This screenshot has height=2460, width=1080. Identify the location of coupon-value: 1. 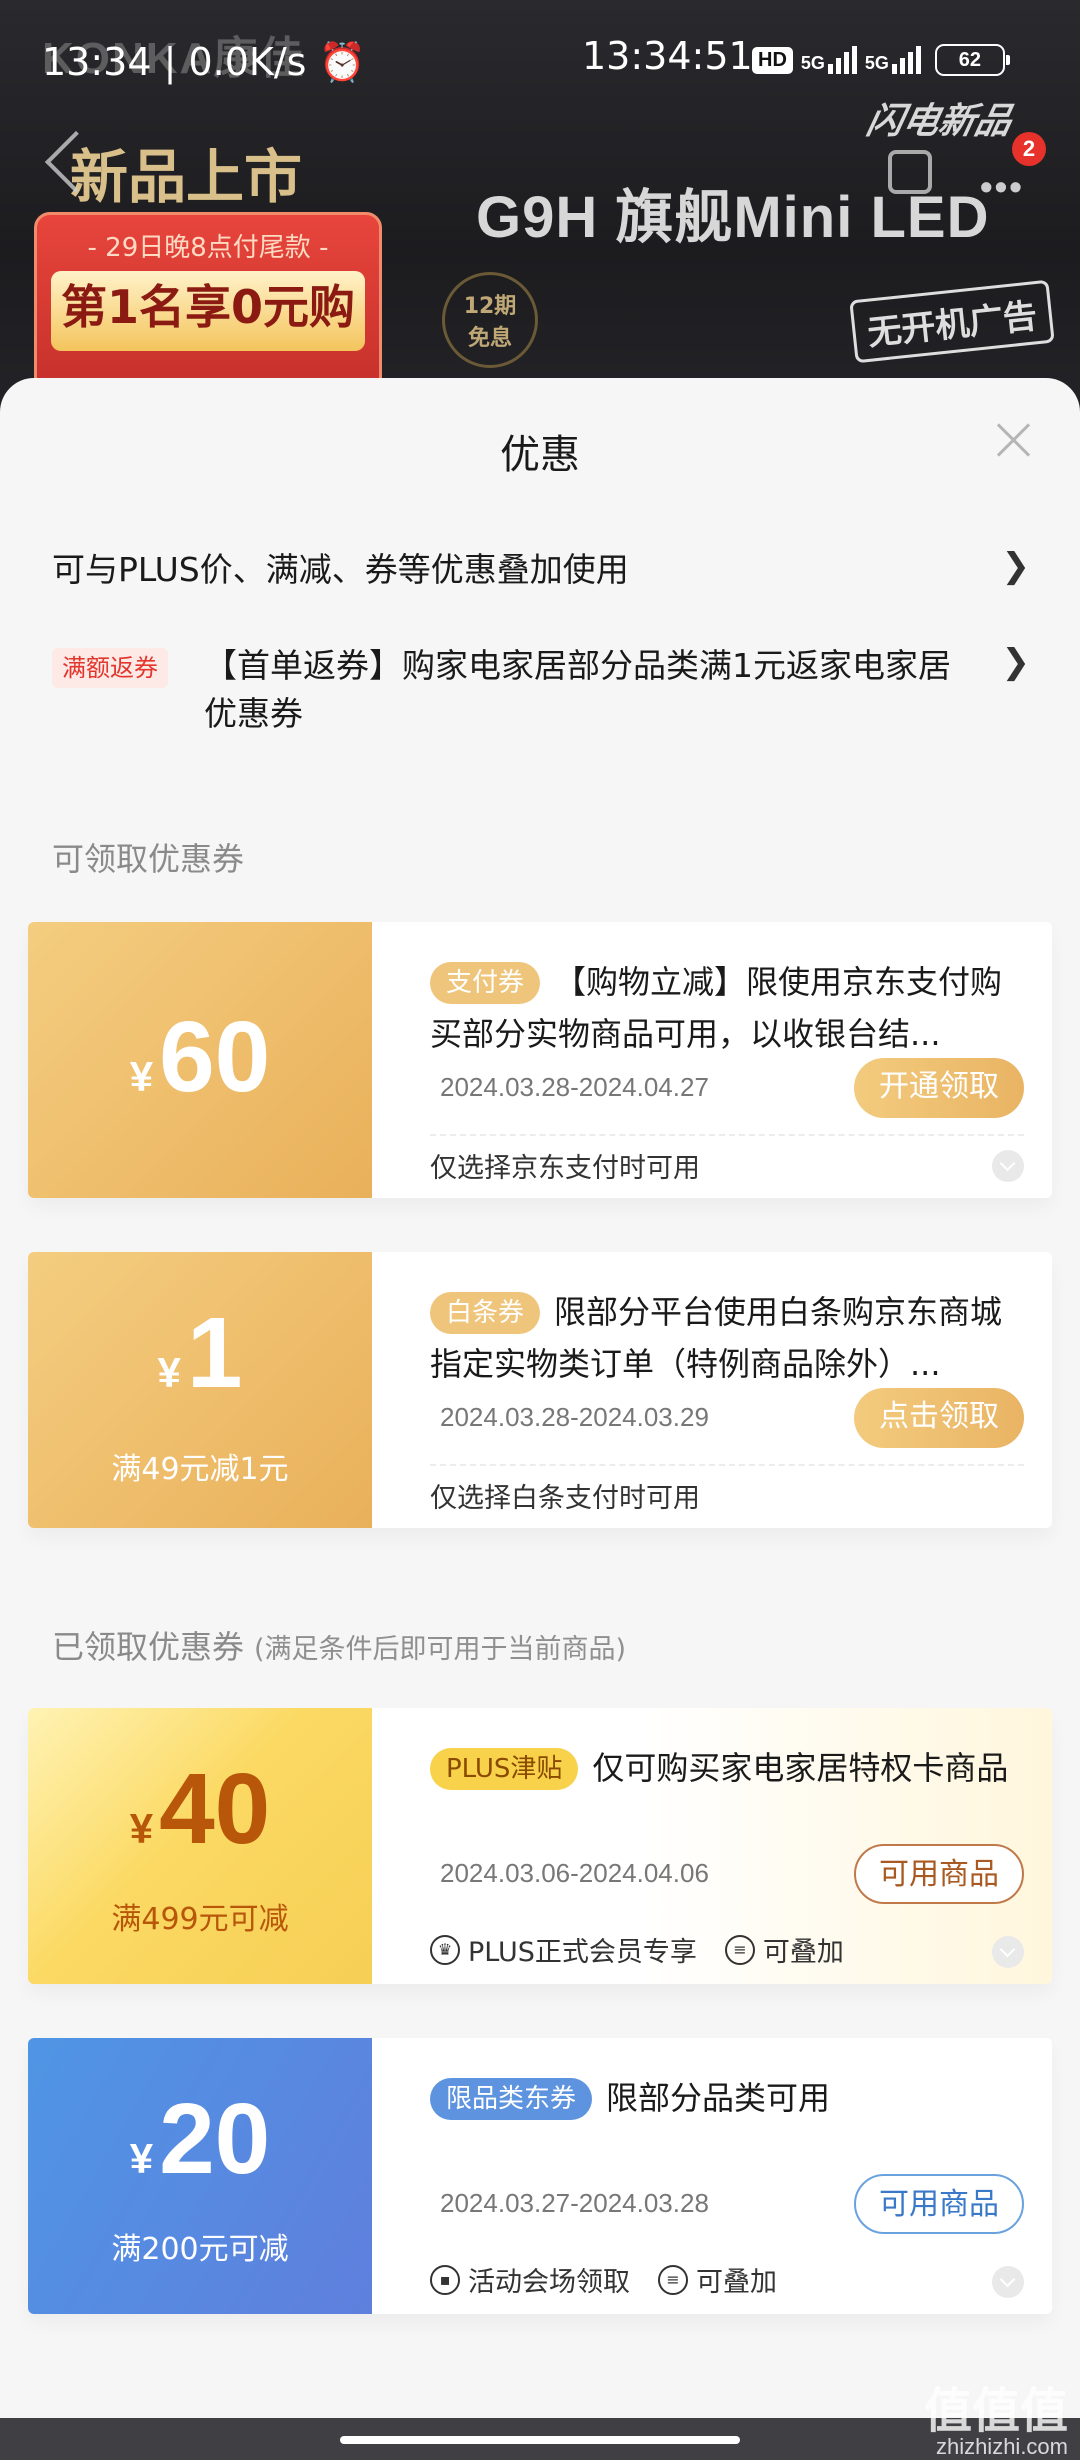
(214, 1353).